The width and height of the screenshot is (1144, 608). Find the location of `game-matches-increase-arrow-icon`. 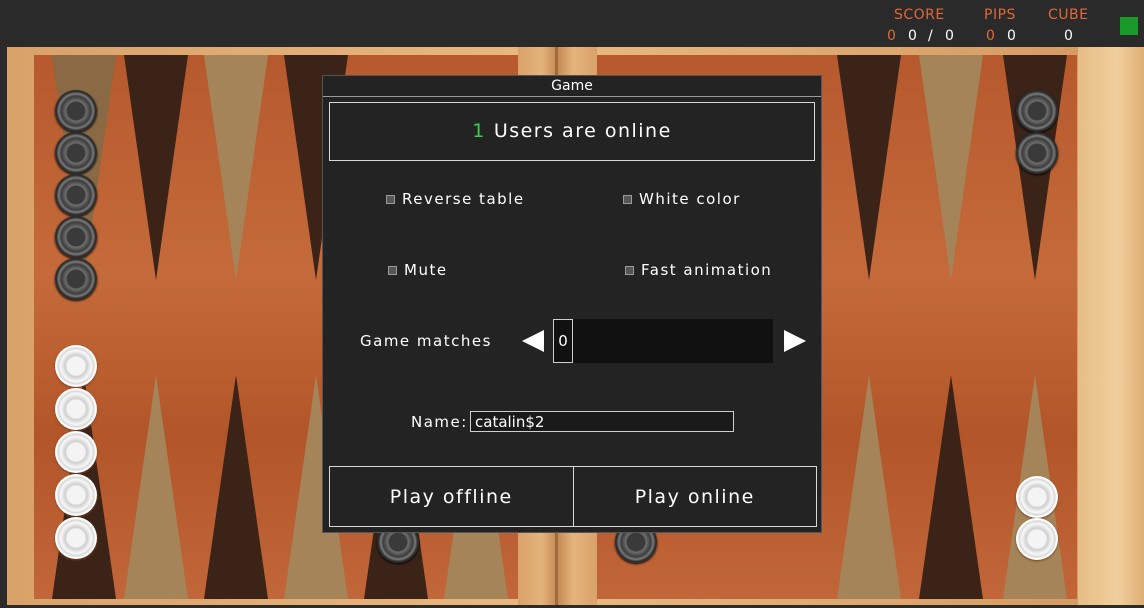

game-matches-increase-arrow-icon is located at coordinates (795, 341).